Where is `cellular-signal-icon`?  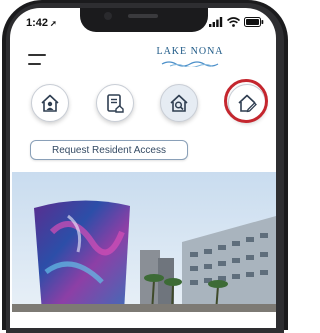 cellular-signal-icon is located at coordinates (216, 22).